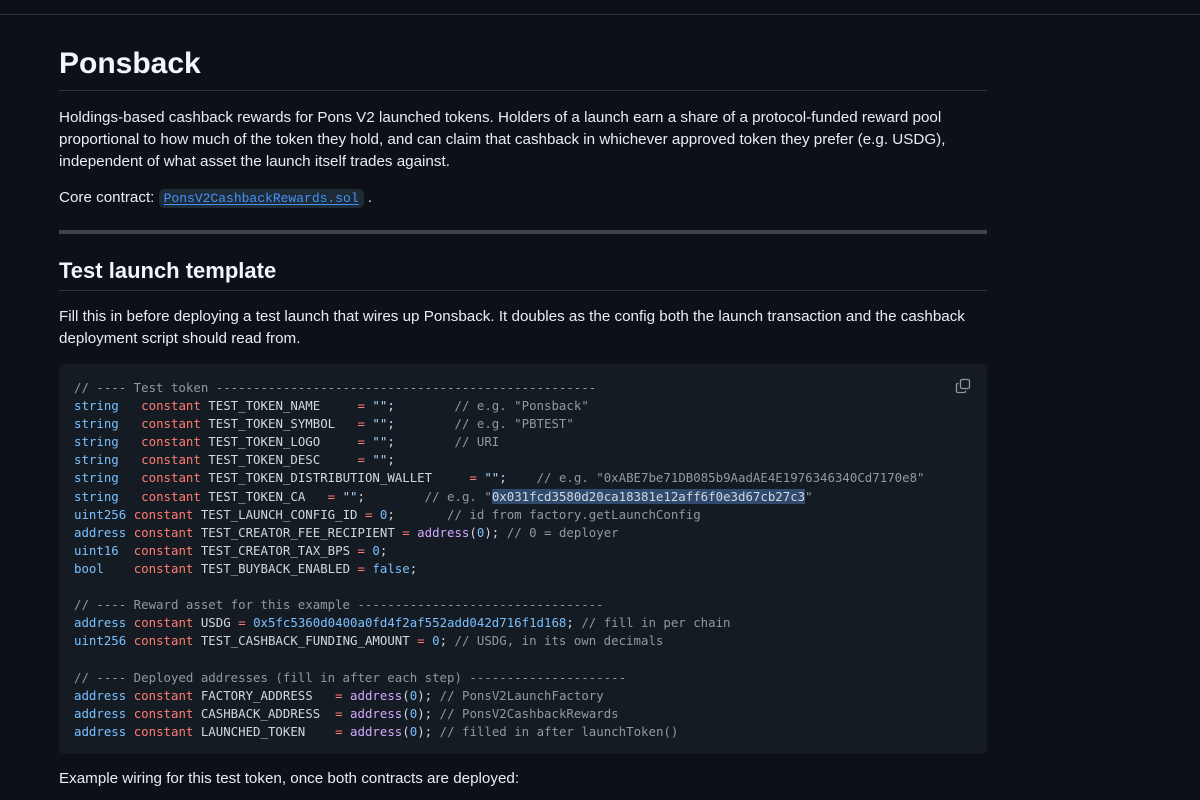 Image resolution: width=1200 pixels, height=800 pixels. I want to click on code-token: // fill in per chain, so click(656, 623).